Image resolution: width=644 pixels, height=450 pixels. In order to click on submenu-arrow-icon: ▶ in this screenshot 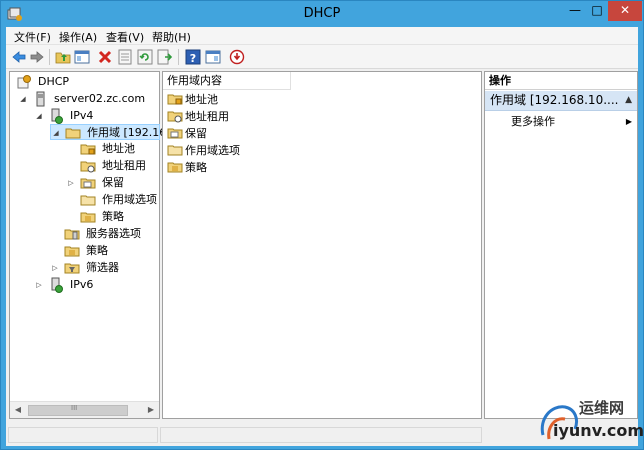, I will do `click(629, 122)`.